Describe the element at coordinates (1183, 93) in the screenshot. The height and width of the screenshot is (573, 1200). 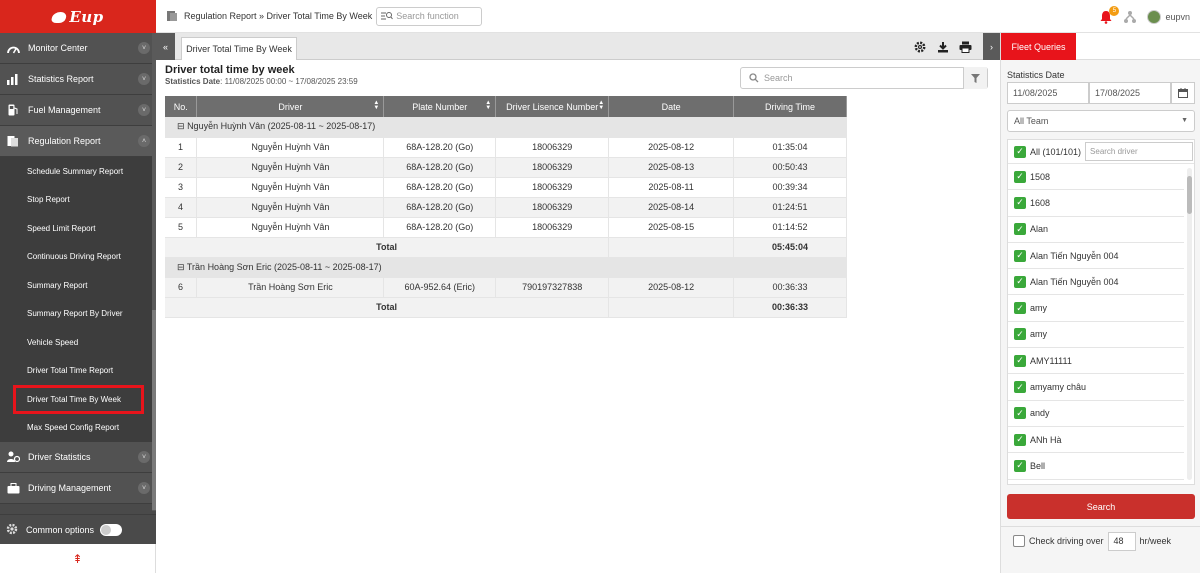
I see `calendar-button` at that location.